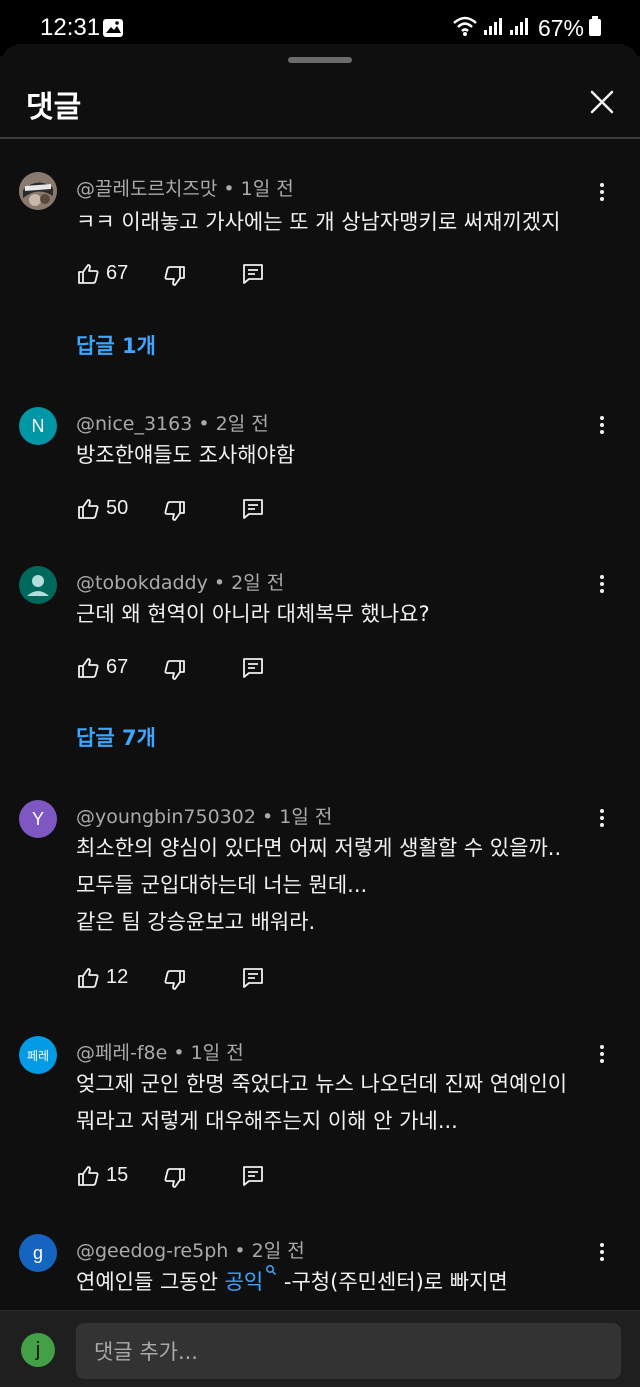  I want to click on comment-line: 근데 왜 현역이 아니라 대체복무 했나요?, so click(253, 614).